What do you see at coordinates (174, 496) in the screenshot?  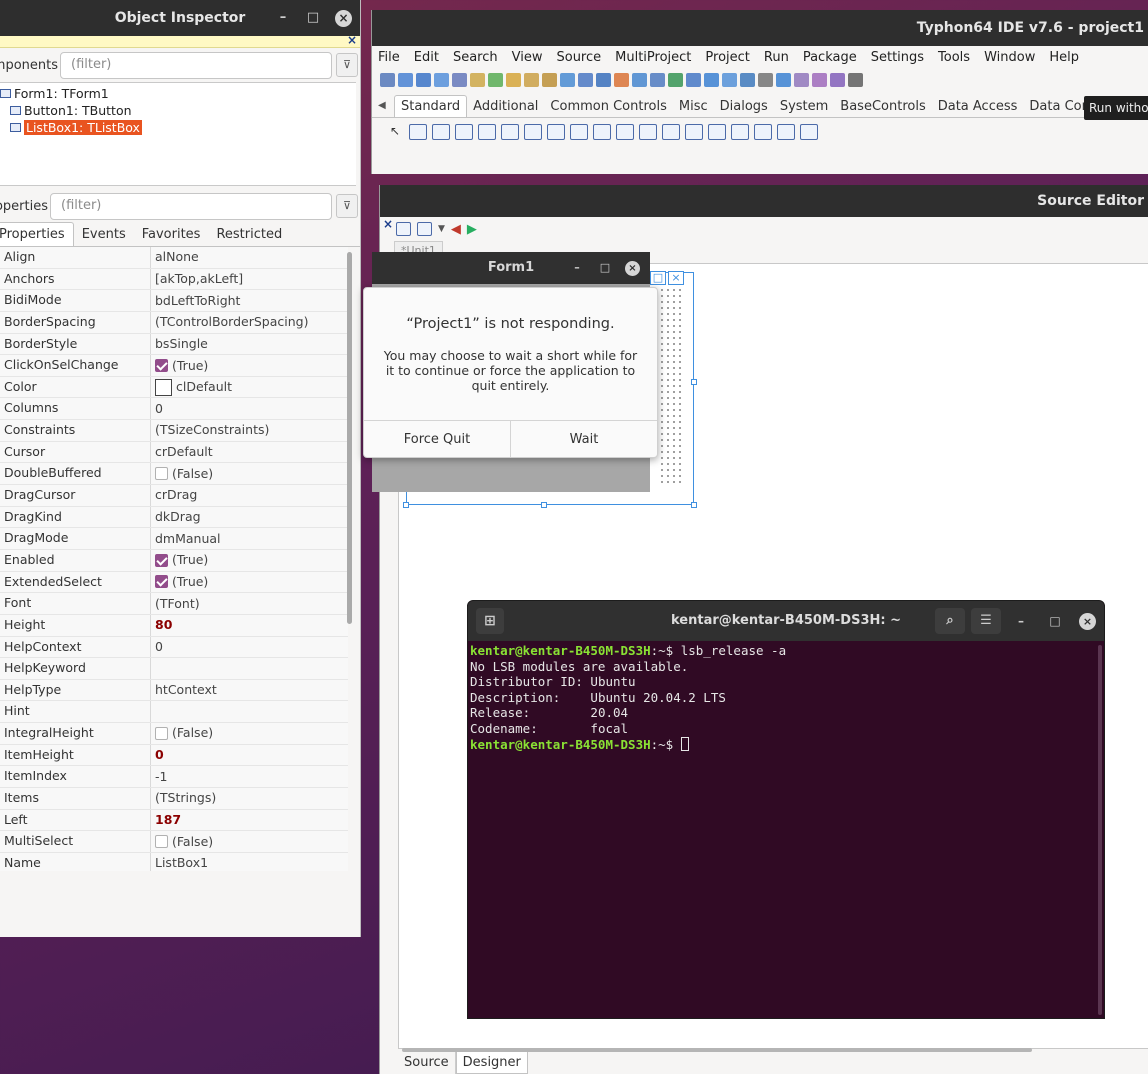 I see `property-row: DragCursor crDrag` at bounding box center [174, 496].